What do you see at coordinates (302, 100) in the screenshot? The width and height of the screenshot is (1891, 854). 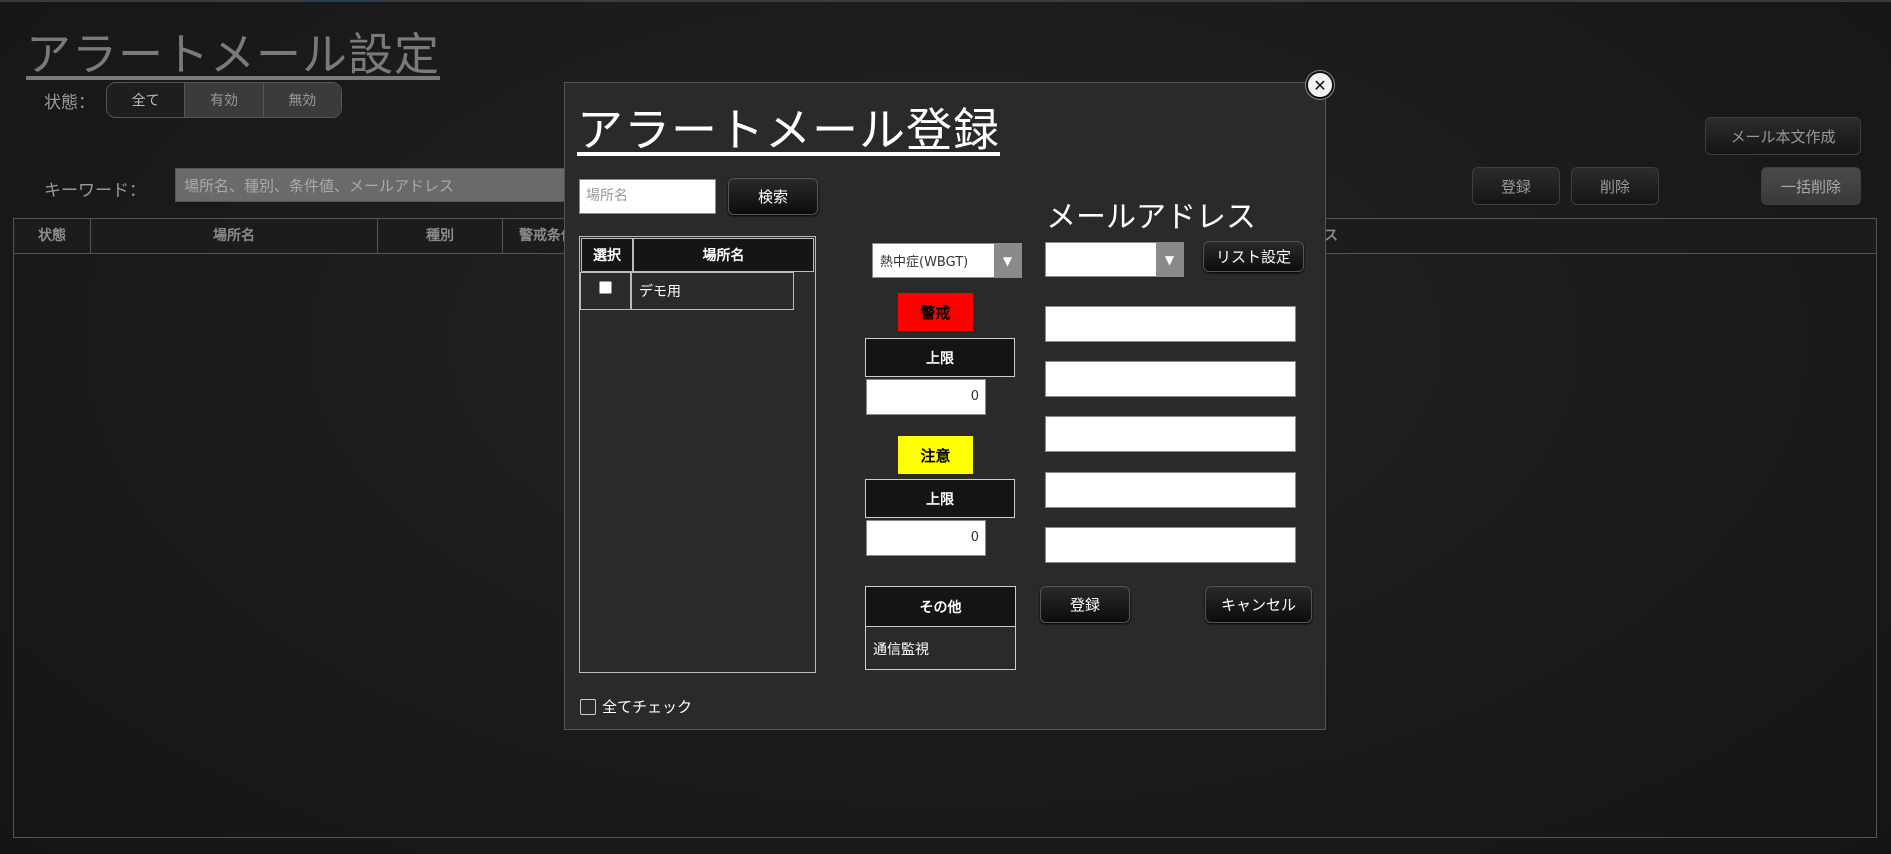 I see `status-option-disabled: 無効` at bounding box center [302, 100].